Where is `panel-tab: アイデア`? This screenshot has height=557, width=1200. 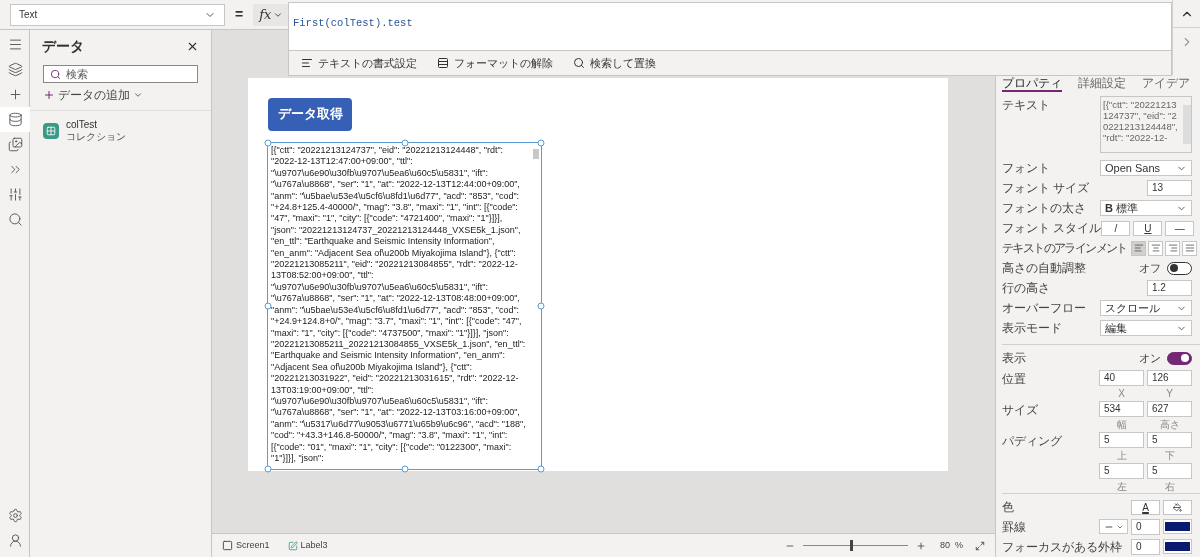 panel-tab: アイデア is located at coordinates (1166, 83).